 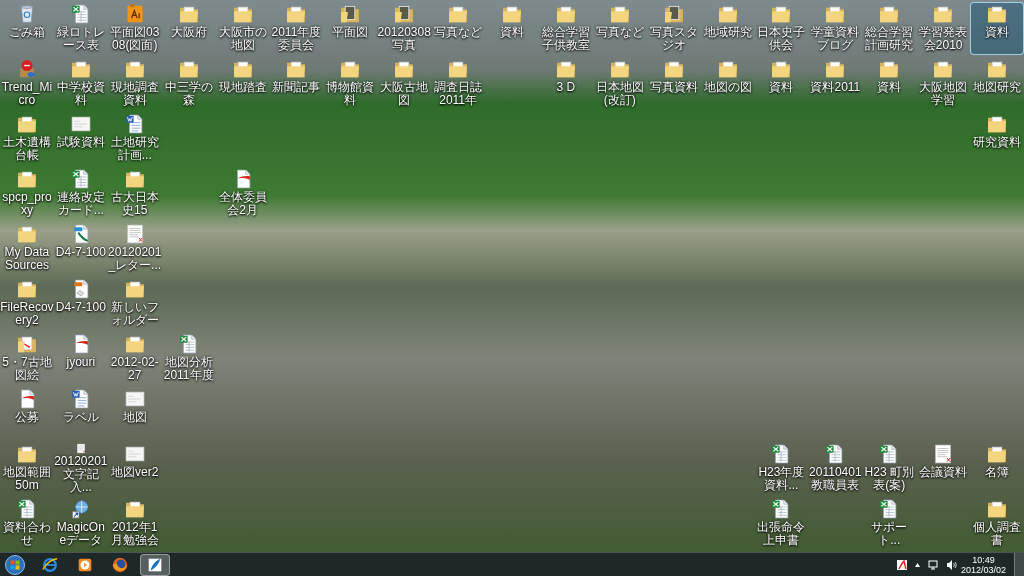 I want to click on acrobat-icon, so click(x=901, y=564).